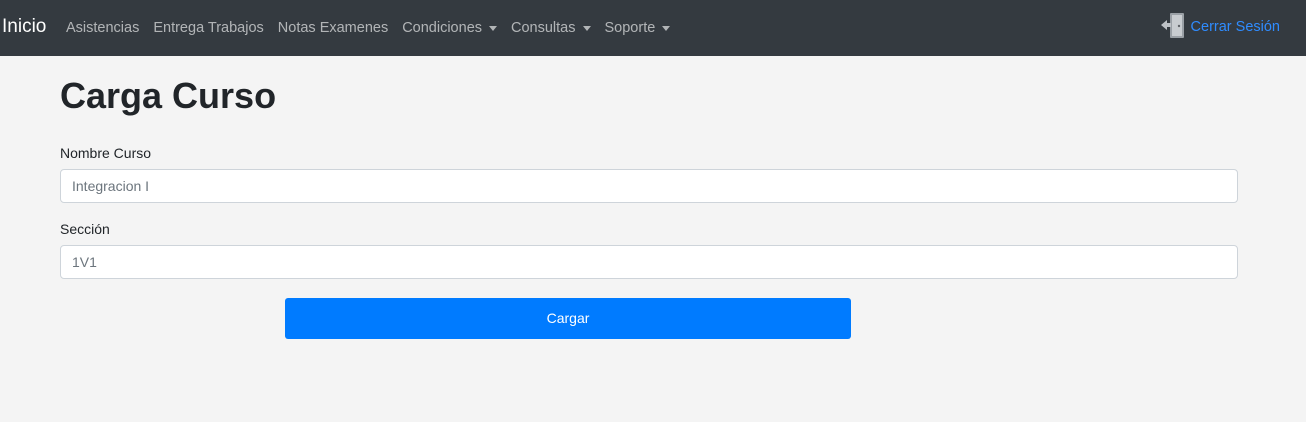  I want to click on cargar-button: Cargar, so click(568, 318).